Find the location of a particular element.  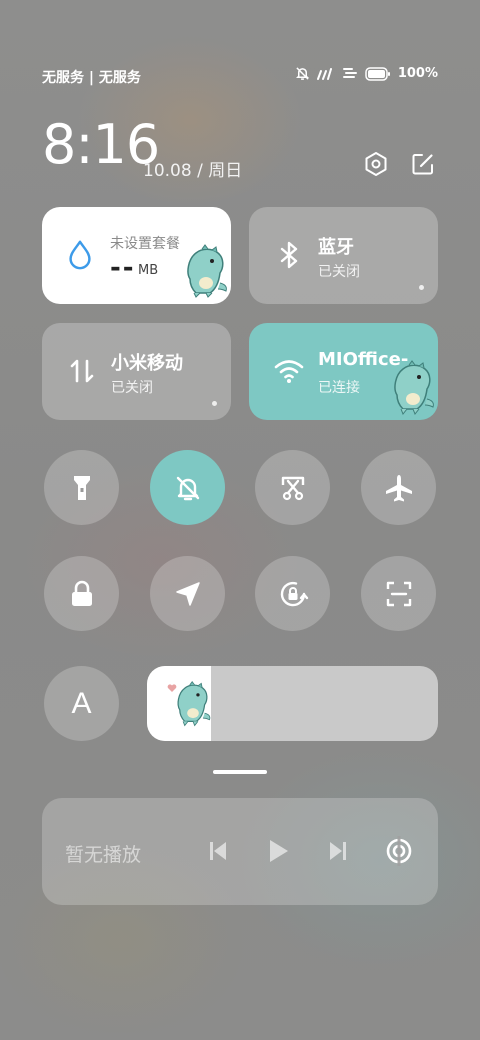

silent-toggle is located at coordinates (187, 487).